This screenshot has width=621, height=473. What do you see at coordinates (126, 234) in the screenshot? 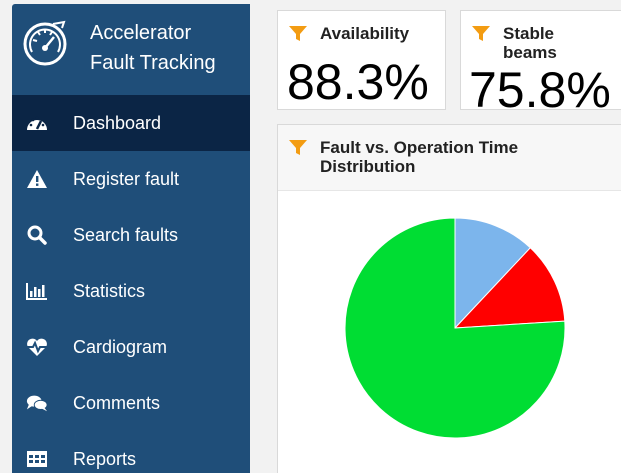
I see `sidebar-item-label: Search faults` at bounding box center [126, 234].